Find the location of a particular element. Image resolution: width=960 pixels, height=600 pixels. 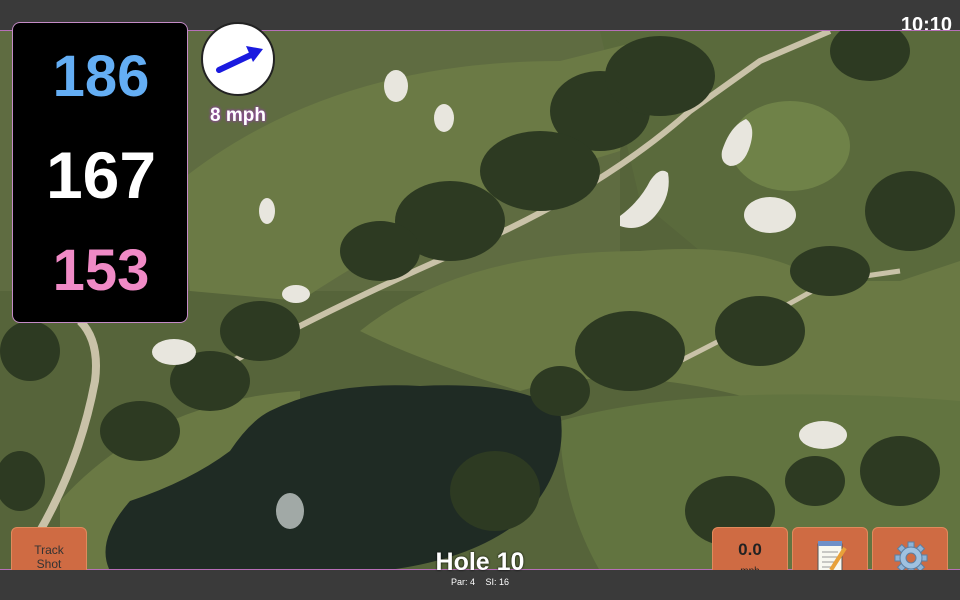

wind-arrow-icon is located at coordinates (239, 59).